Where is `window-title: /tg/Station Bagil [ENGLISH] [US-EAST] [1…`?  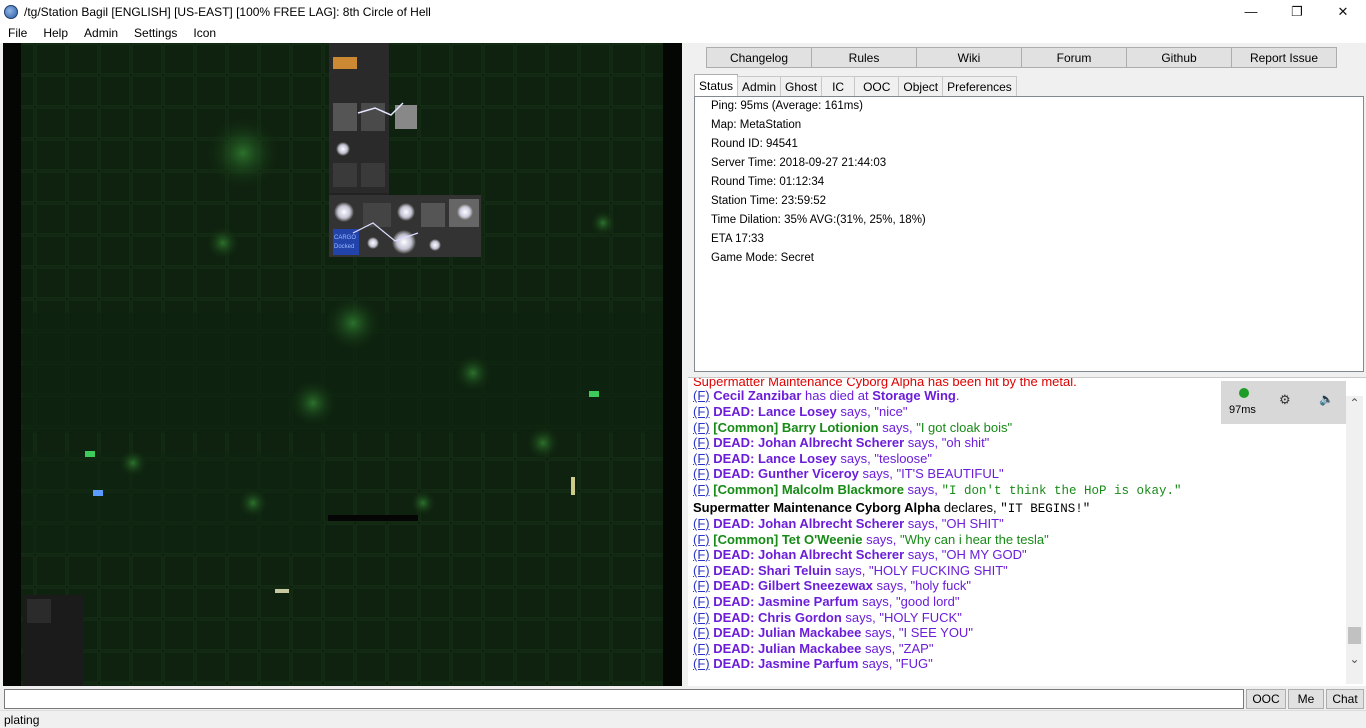 window-title: /tg/Station Bagil [ENGLISH] [US-EAST] [1… is located at coordinates (227, 11).